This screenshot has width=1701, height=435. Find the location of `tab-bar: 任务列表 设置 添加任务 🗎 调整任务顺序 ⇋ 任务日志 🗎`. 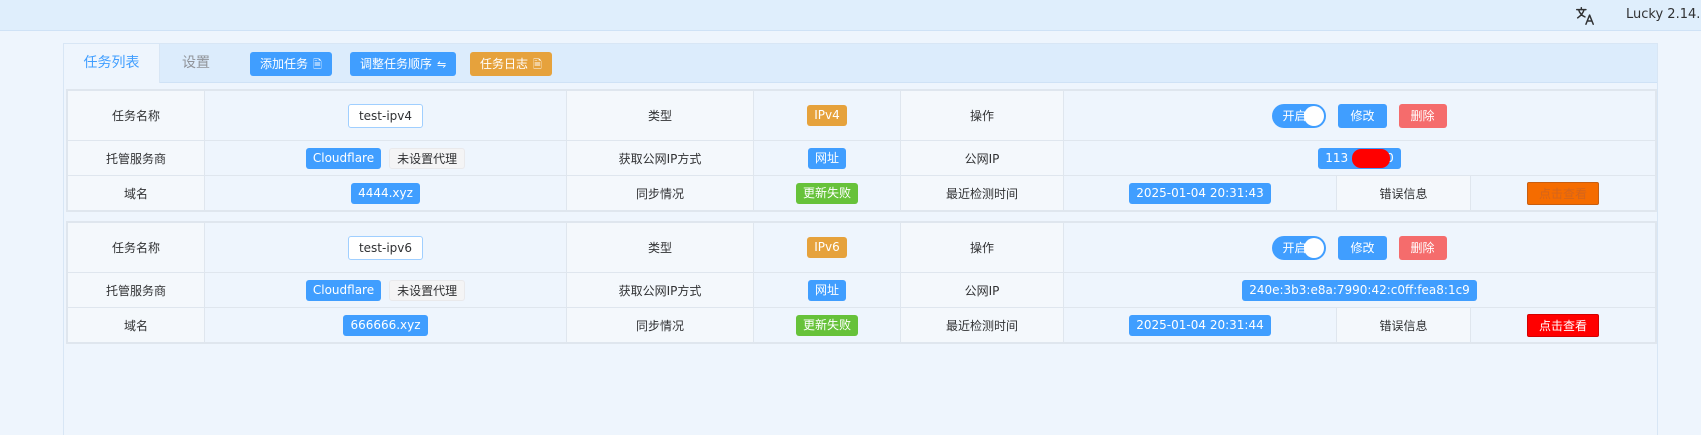

tab-bar: 任务列表 设置 添加任务 🗎 调整任务顺序 ⇋ 任务日志 🗎 is located at coordinates (860, 63).